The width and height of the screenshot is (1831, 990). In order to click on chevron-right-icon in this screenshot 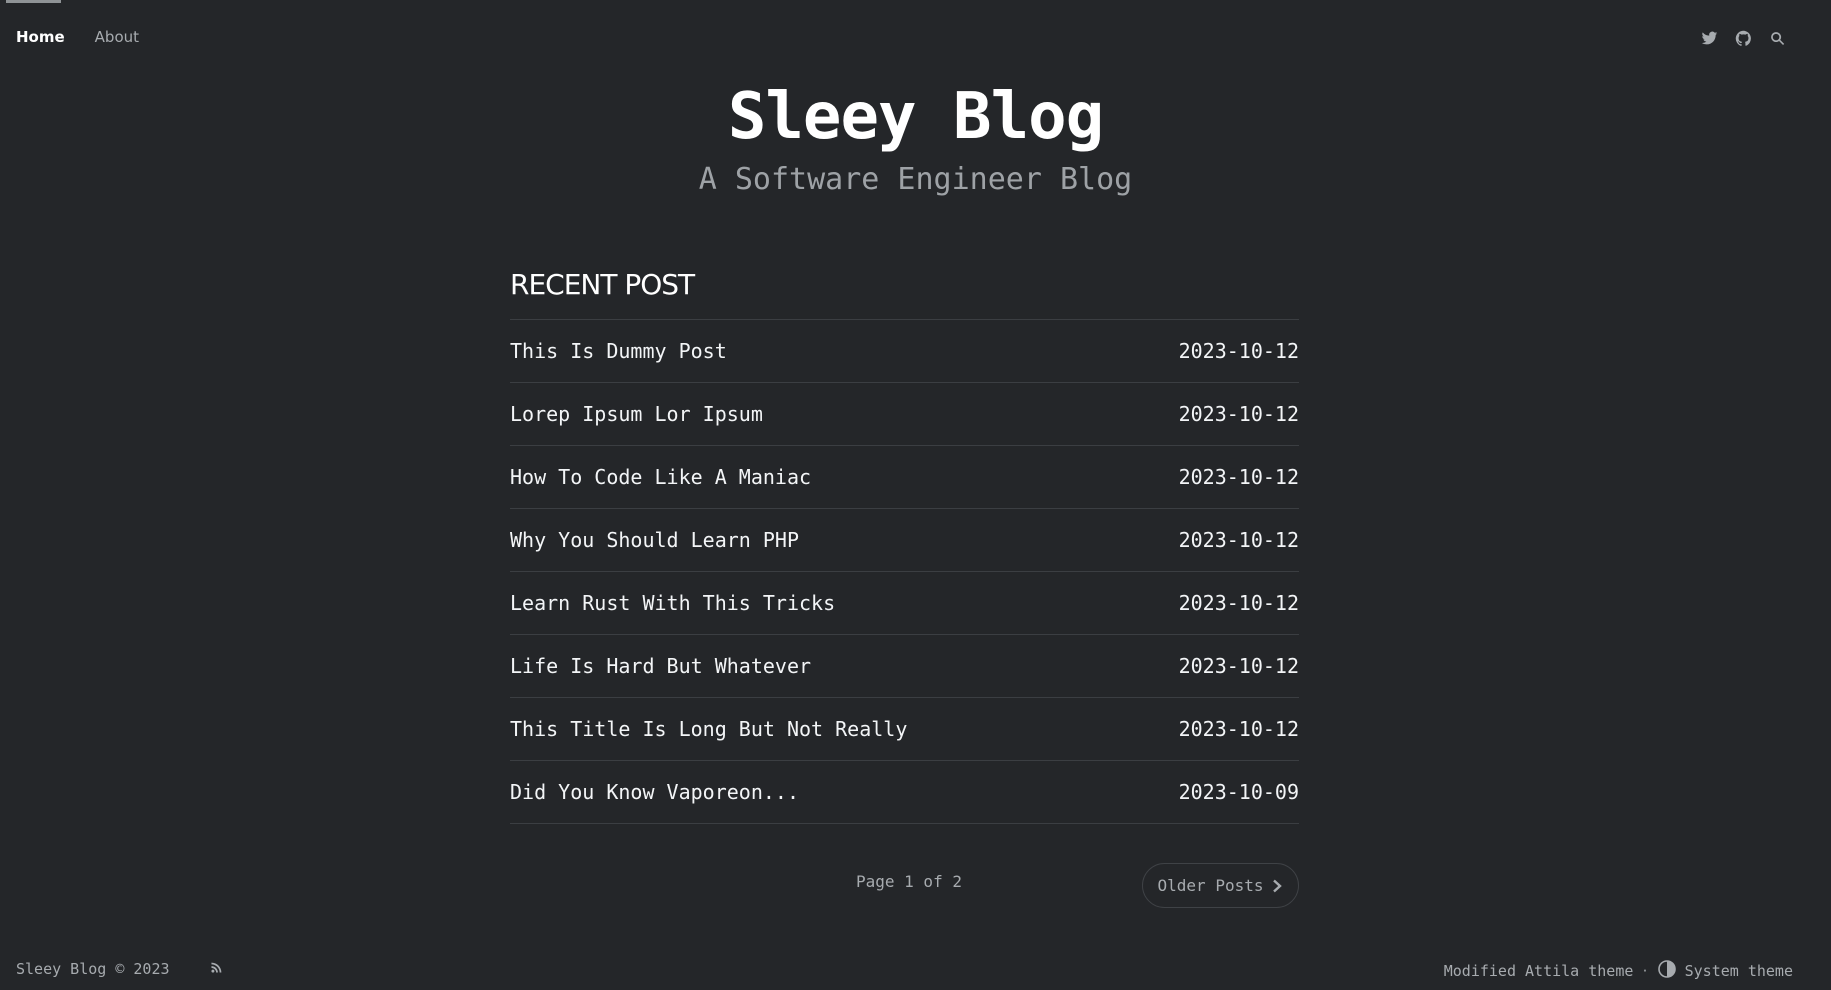, I will do `click(1278, 885)`.